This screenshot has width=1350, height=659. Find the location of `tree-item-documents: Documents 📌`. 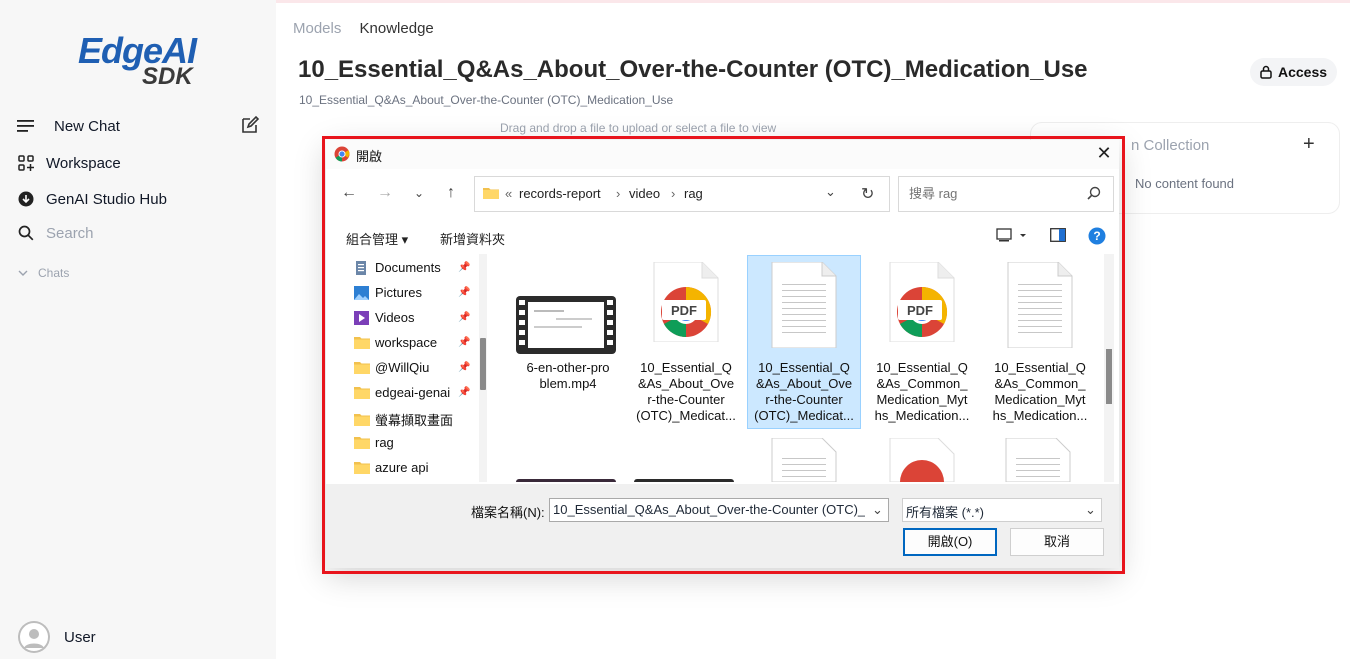

tree-item-documents: Documents 📌 is located at coordinates (414, 267).